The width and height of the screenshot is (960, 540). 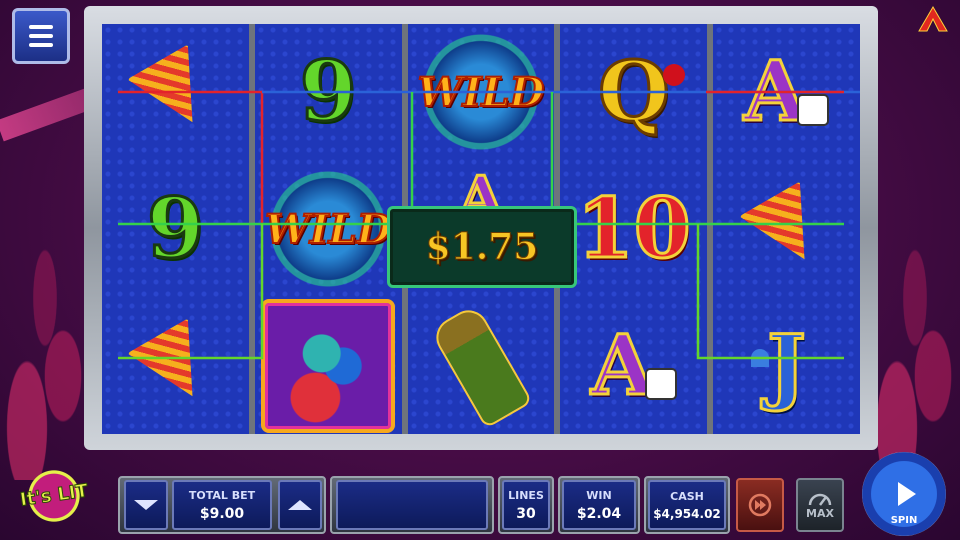 I want to click on champagne-bottle-icon, so click(x=481, y=365).